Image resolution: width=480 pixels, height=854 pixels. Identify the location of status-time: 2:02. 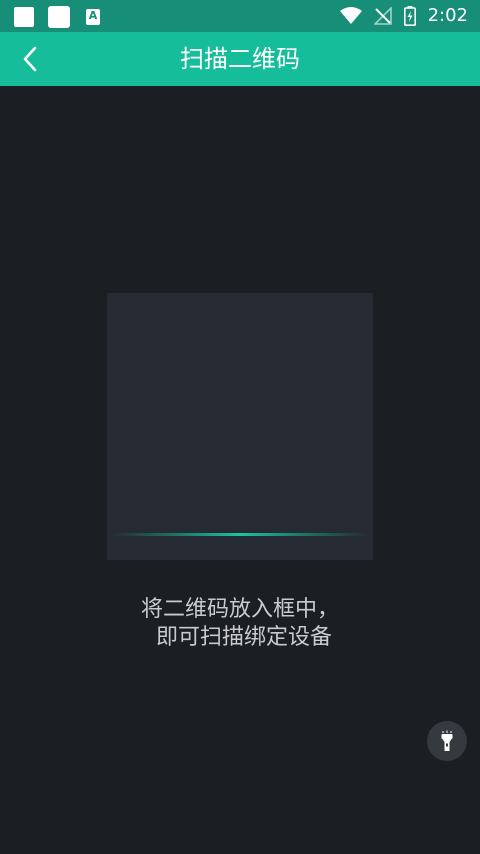
(447, 15).